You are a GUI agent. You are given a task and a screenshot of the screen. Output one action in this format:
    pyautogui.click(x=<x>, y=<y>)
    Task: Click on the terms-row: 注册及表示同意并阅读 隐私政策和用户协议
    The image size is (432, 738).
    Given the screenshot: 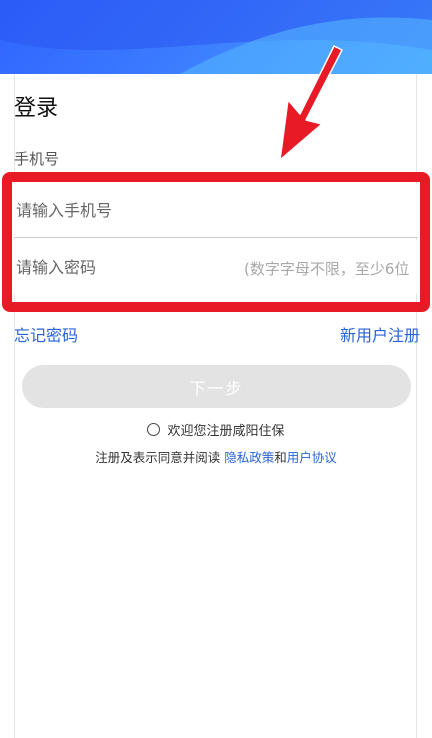 What is the action you would take?
    pyautogui.click(x=216, y=456)
    